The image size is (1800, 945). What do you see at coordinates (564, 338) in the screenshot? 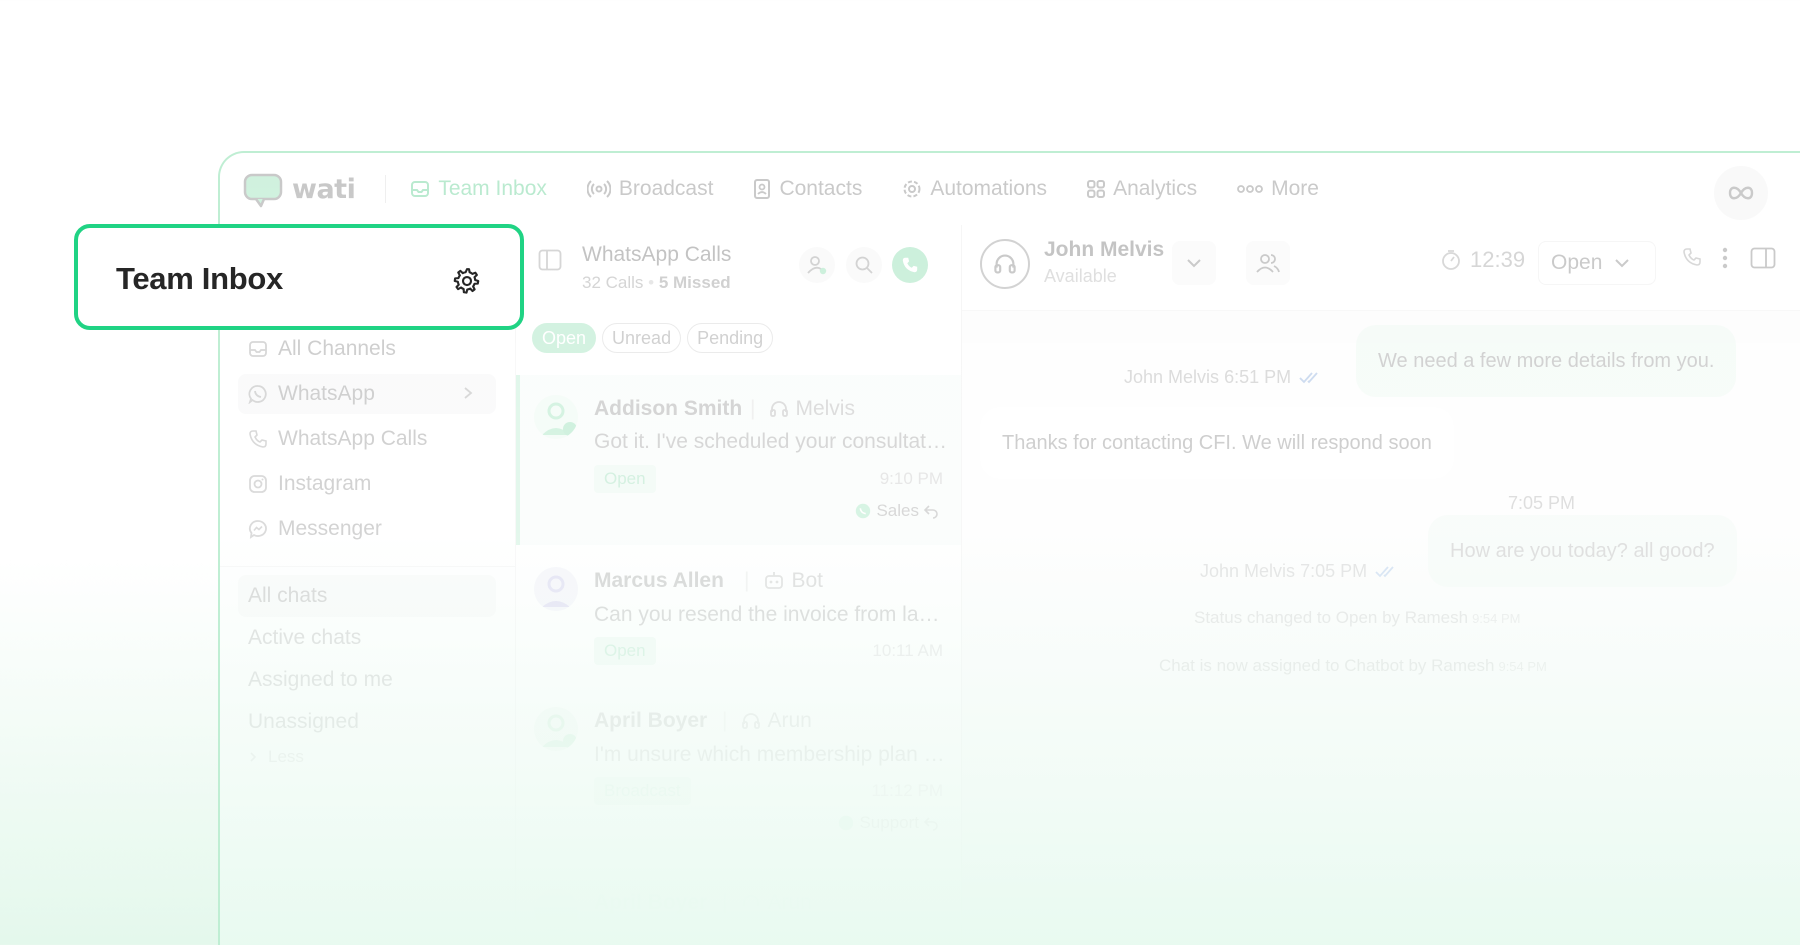
I see `tab-open: Open` at bounding box center [564, 338].